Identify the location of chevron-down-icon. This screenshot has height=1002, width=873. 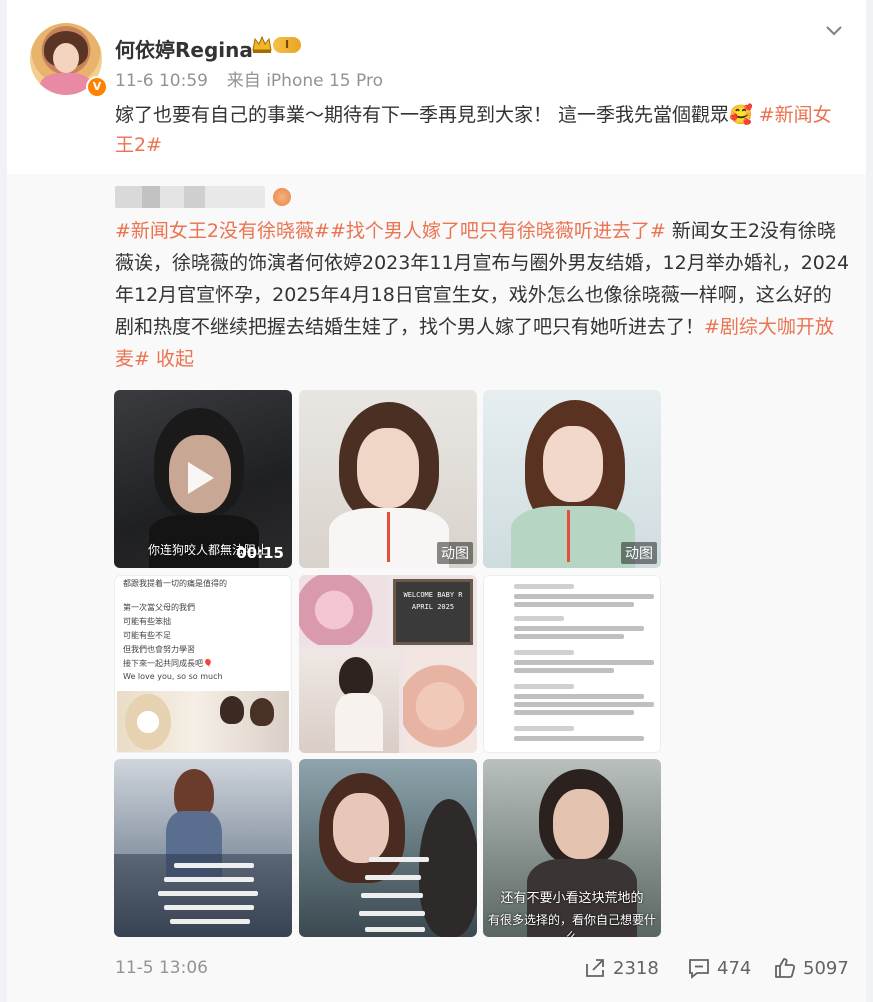
(834, 30).